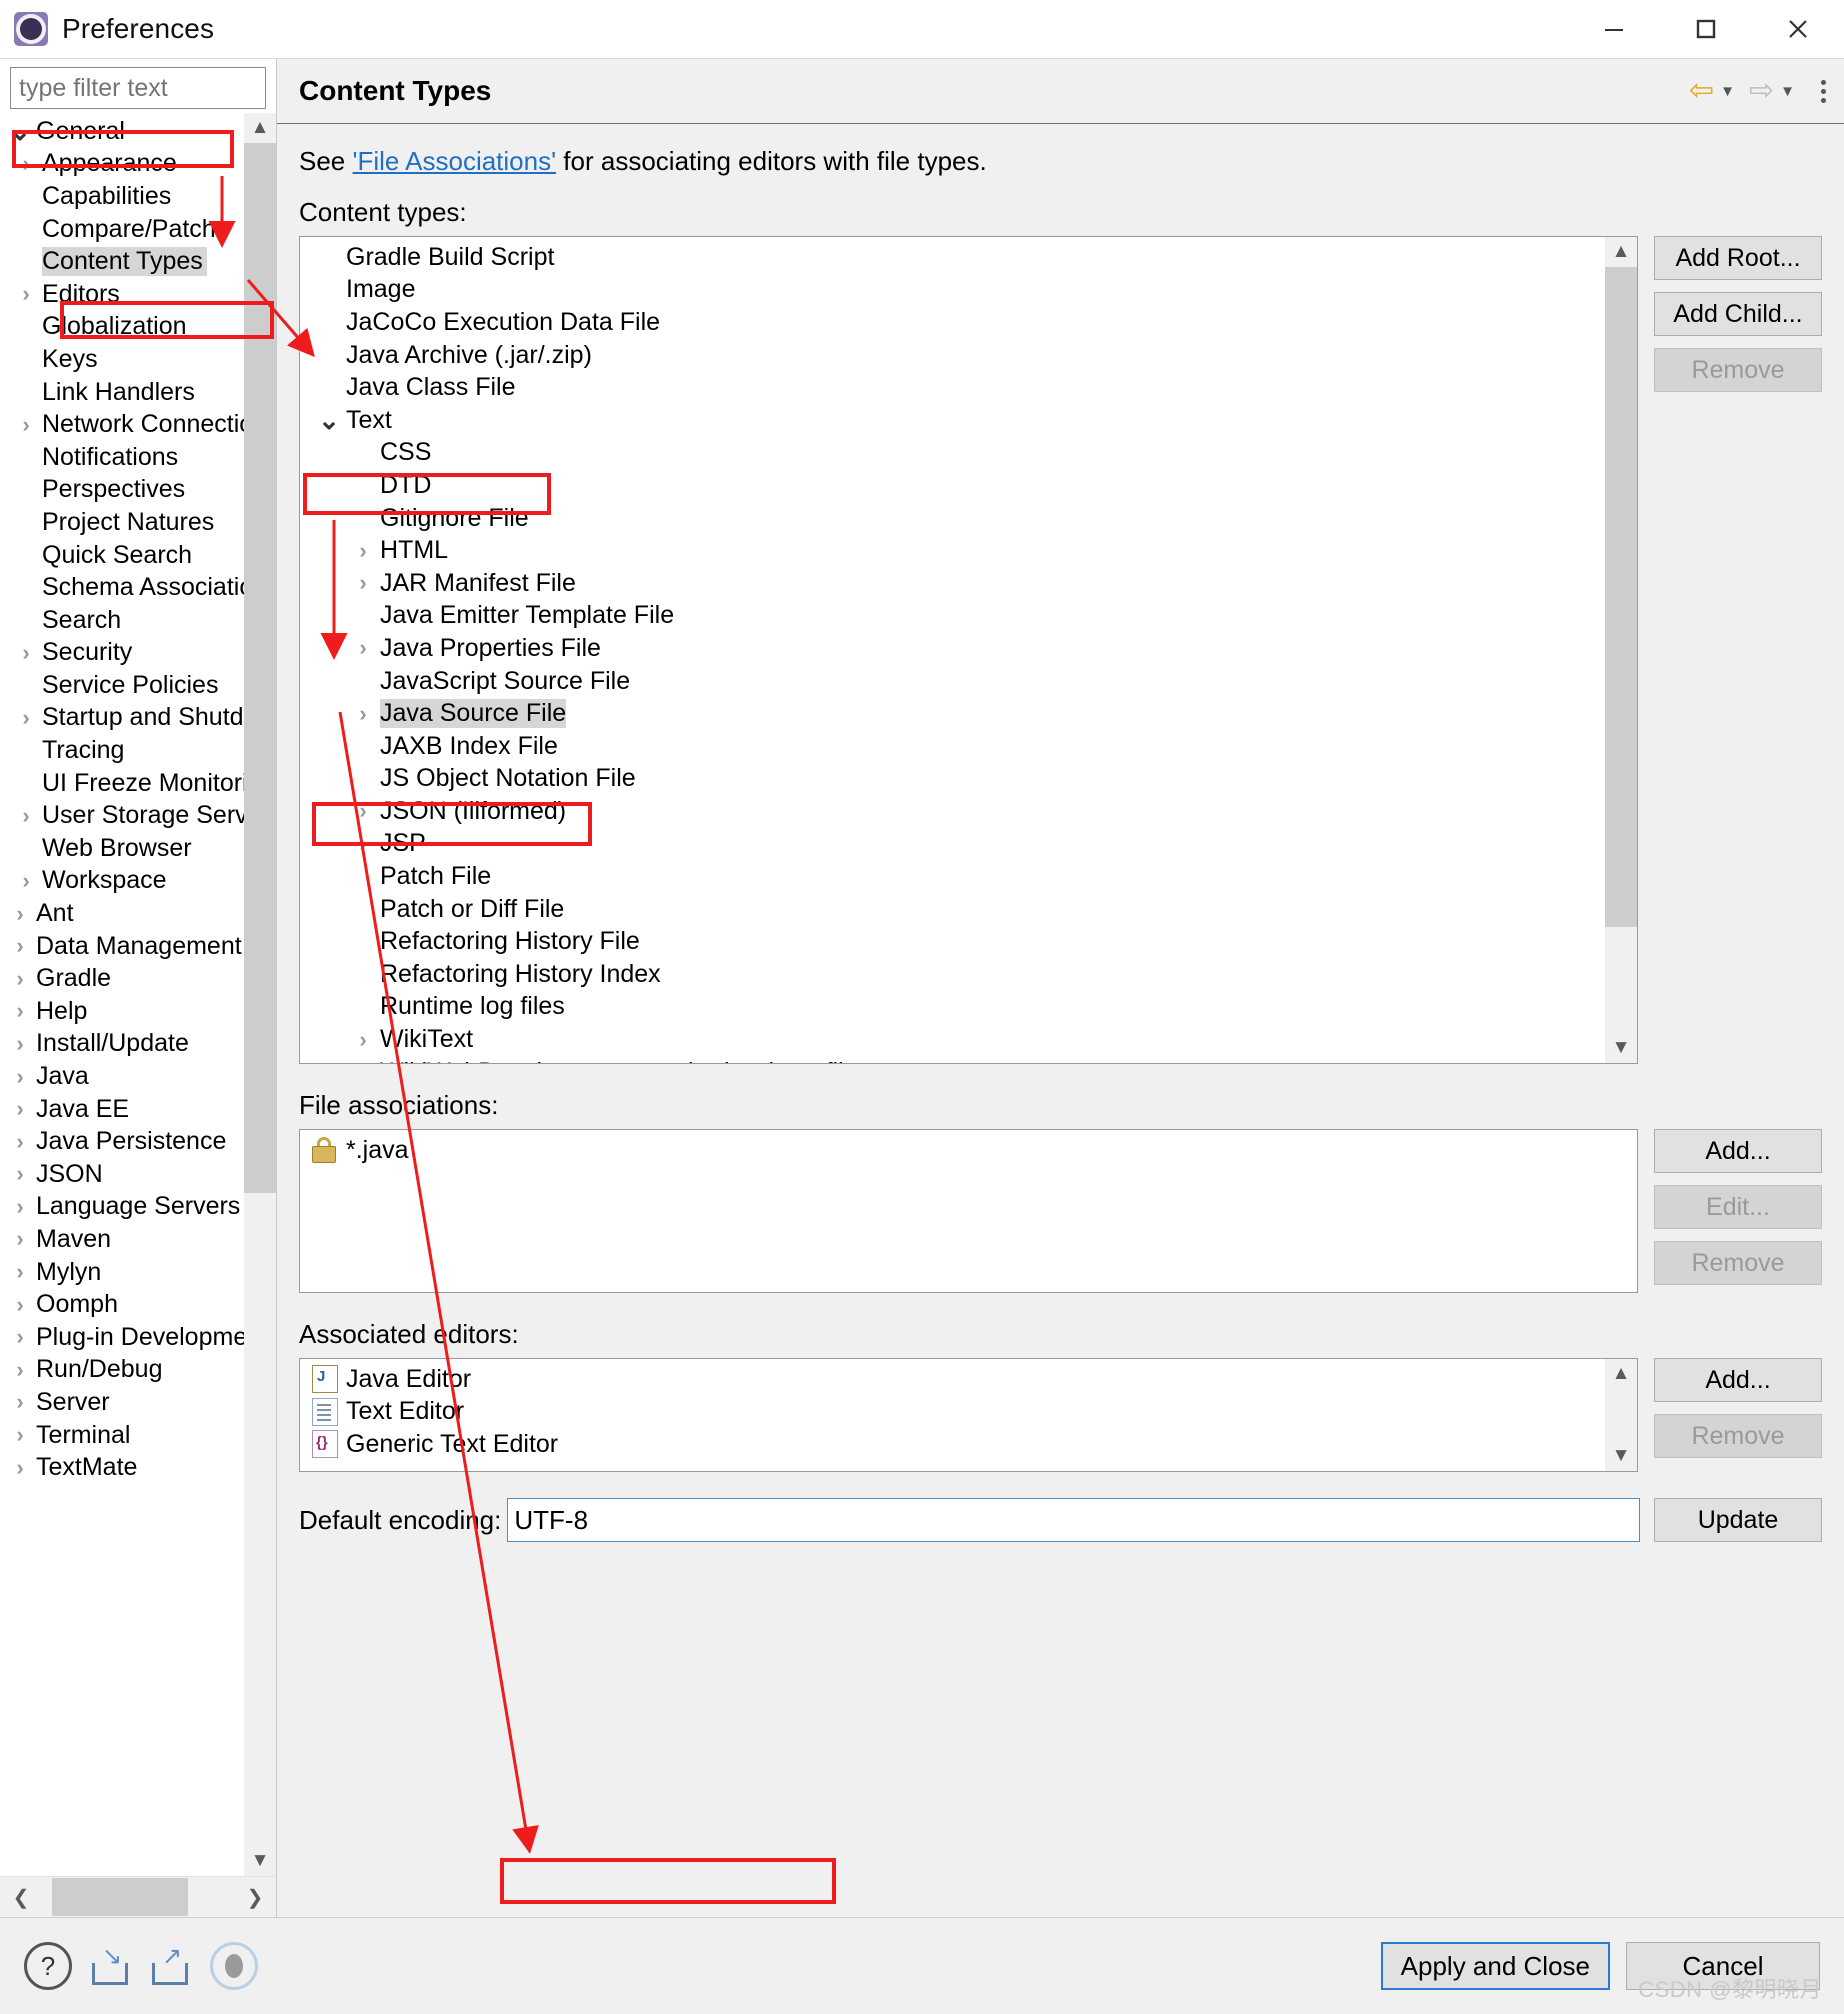  I want to click on sidebar-item-link-handlers: Link Handlers, so click(122, 392).